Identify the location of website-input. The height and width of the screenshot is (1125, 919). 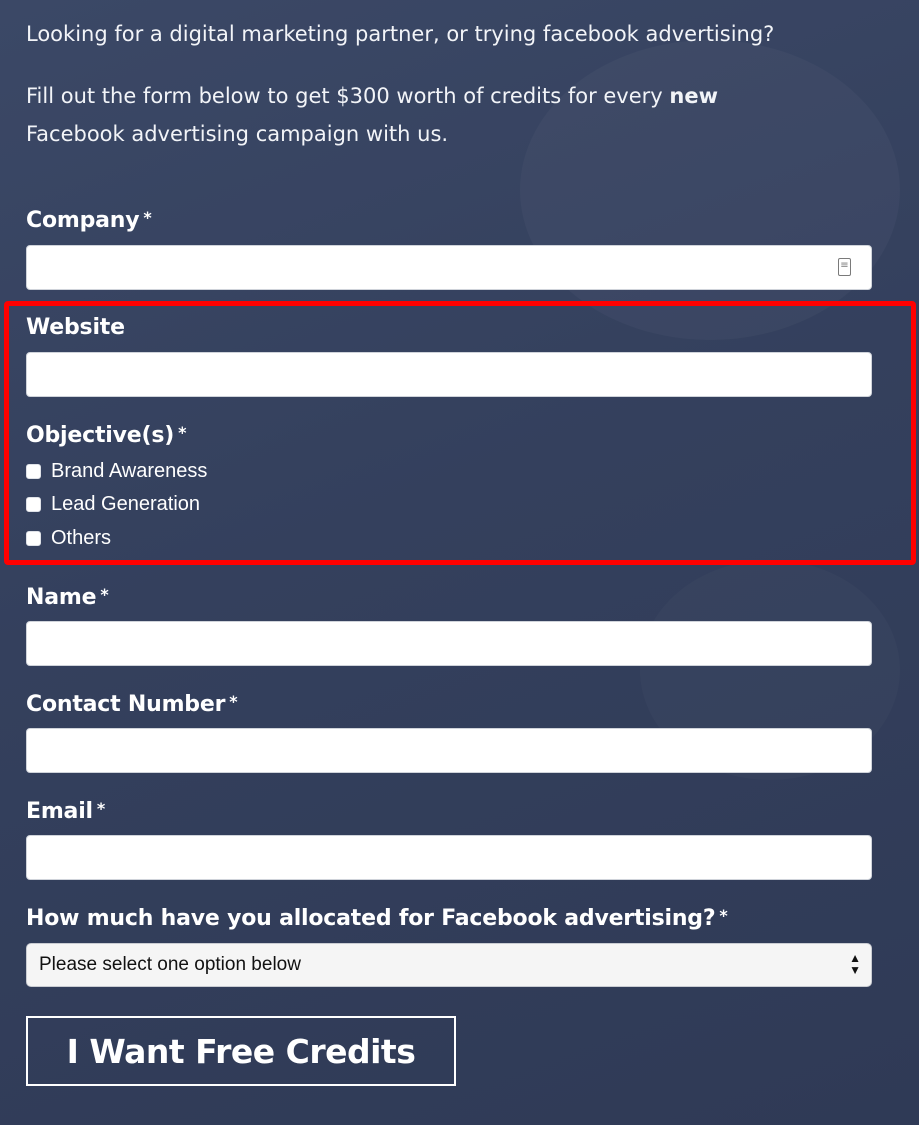
(449, 374).